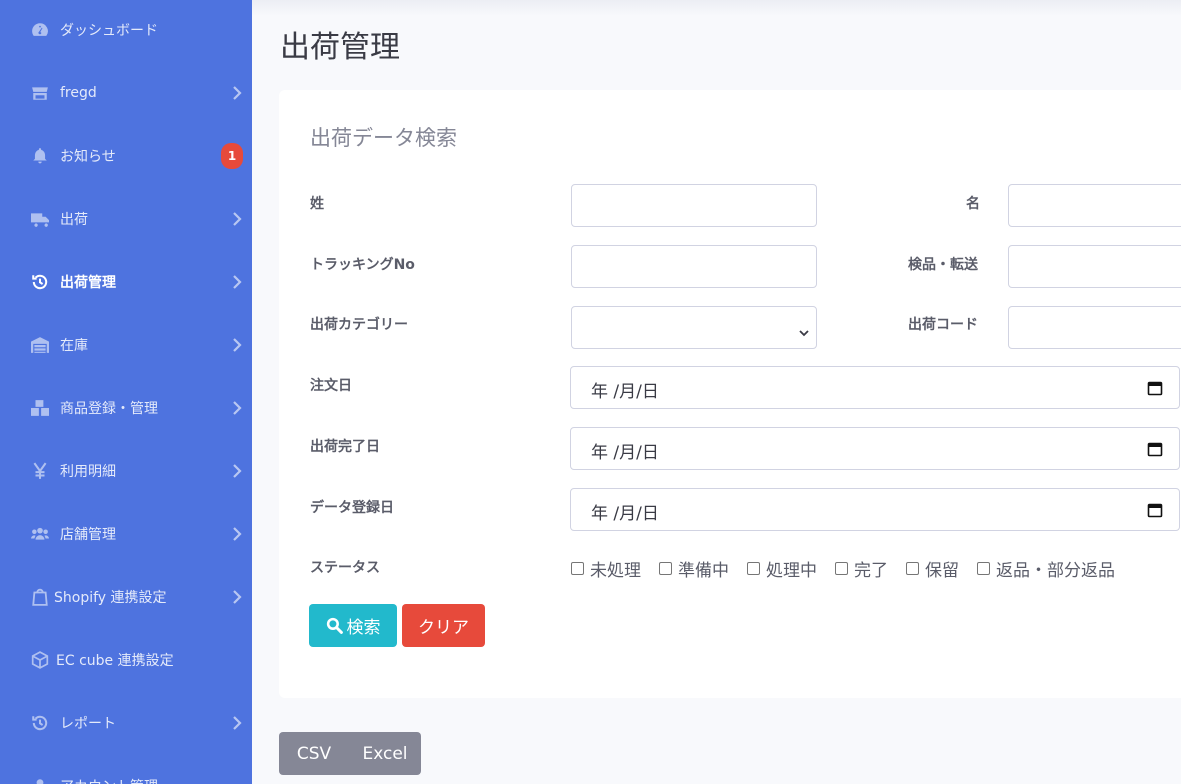  Describe the element at coordinates (126, 775) in the screenshot. I see `sidebar-item-account: アカウント管理` at that location.